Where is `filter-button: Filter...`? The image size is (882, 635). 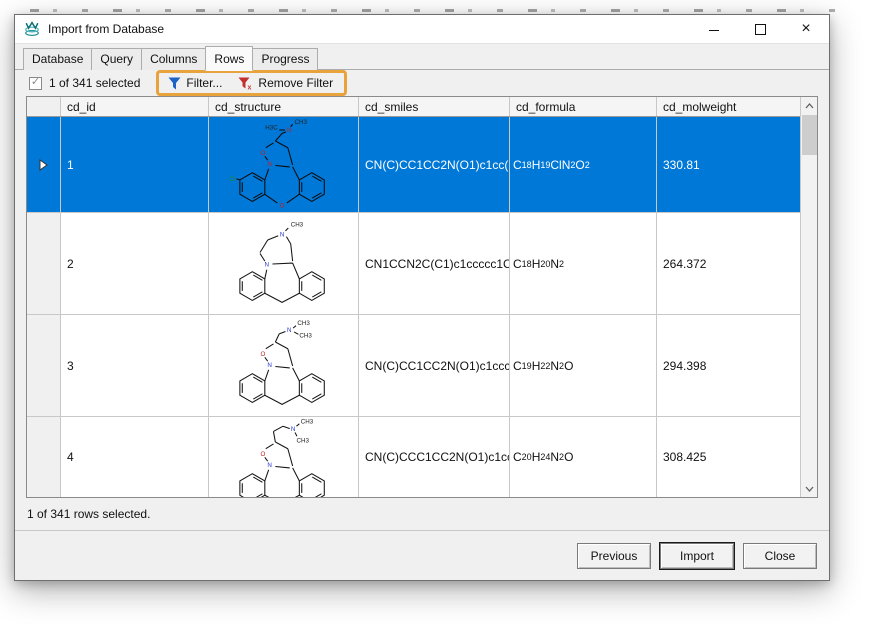 filter-button: Filter... is located at coordinates (195, 83).